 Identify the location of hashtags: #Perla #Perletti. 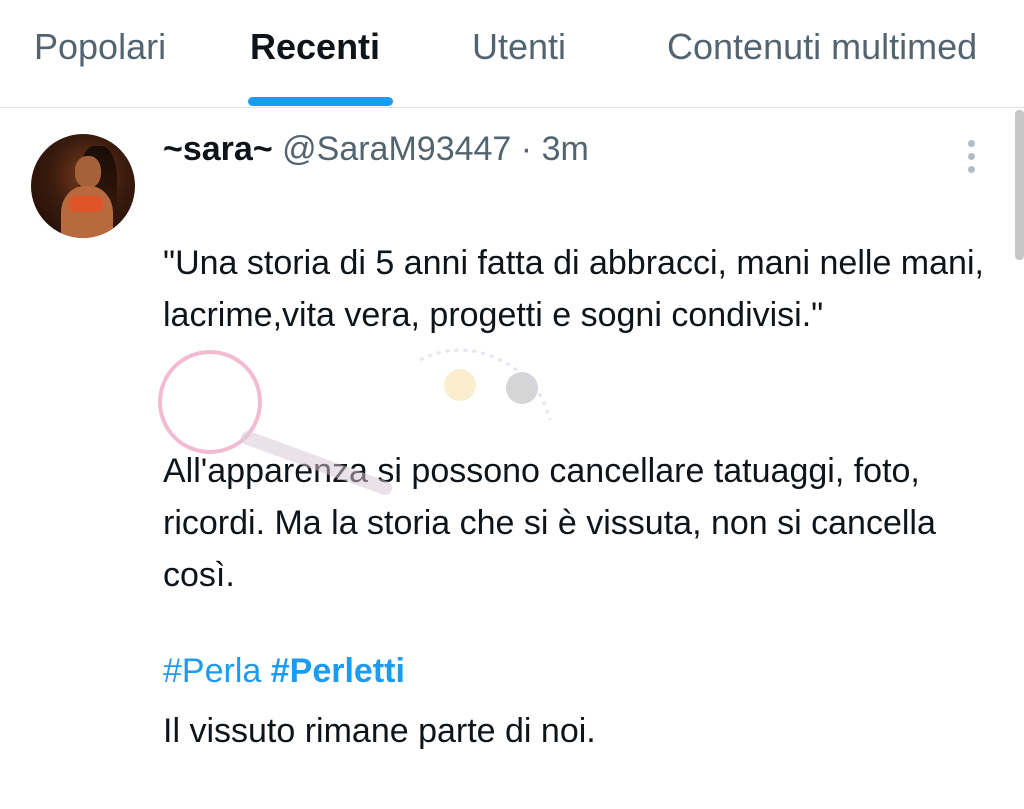
(284, 671).